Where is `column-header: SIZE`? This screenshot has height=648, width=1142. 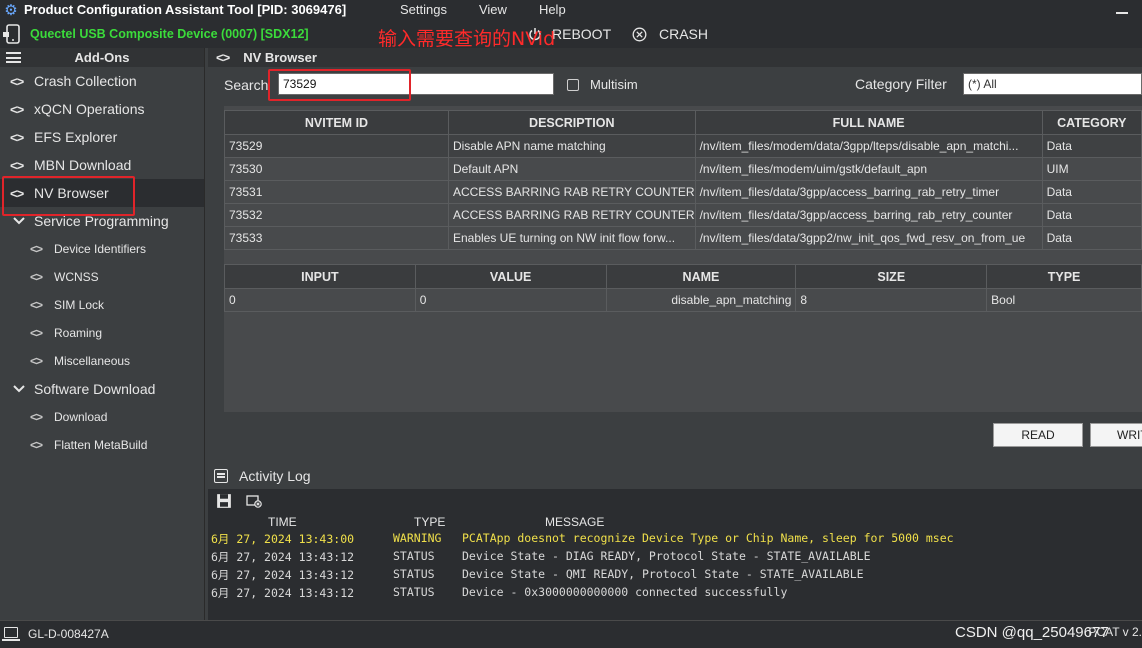
column-header: SIZE is located at coordinates (891, 276).